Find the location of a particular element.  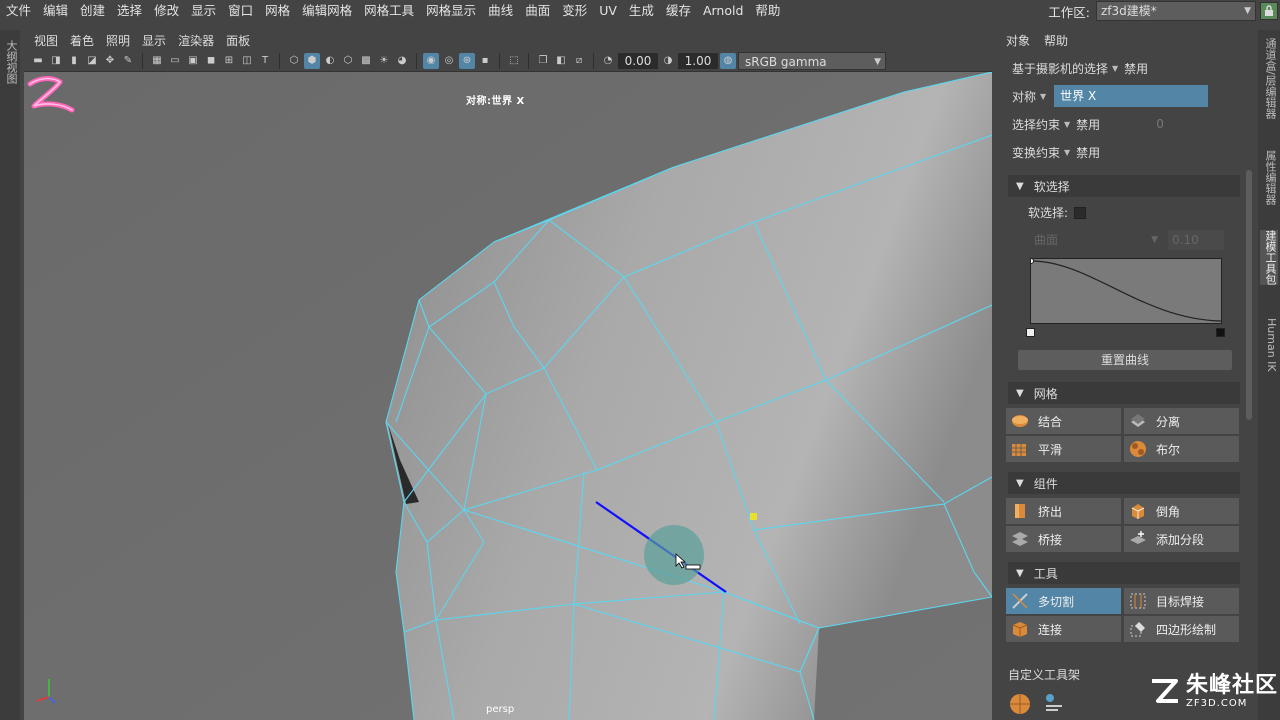

tools-section-header: ▼ 工具 is located at coordinates (1124, 573).